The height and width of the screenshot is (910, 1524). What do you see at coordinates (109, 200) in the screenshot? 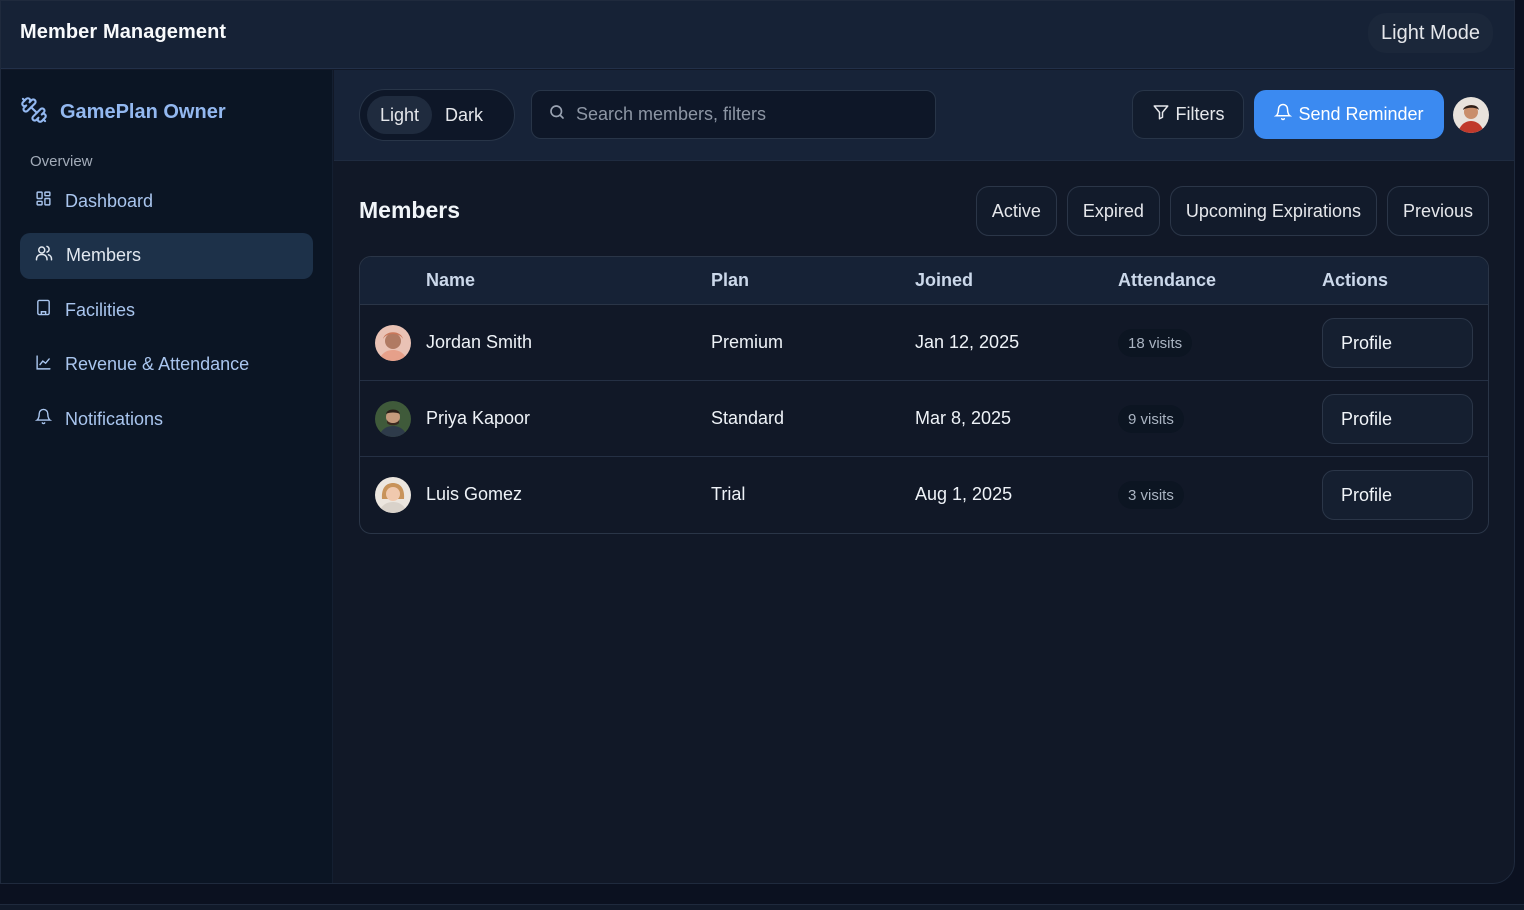
I see `sidebar-item-label: Dashboard` at bounding box center [109, 200].